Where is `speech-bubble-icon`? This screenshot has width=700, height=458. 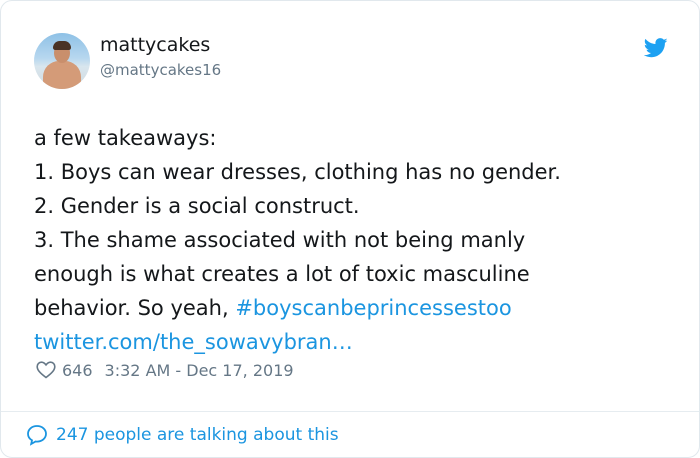
speech-bubble-icon is located at coordinates (37, 435).